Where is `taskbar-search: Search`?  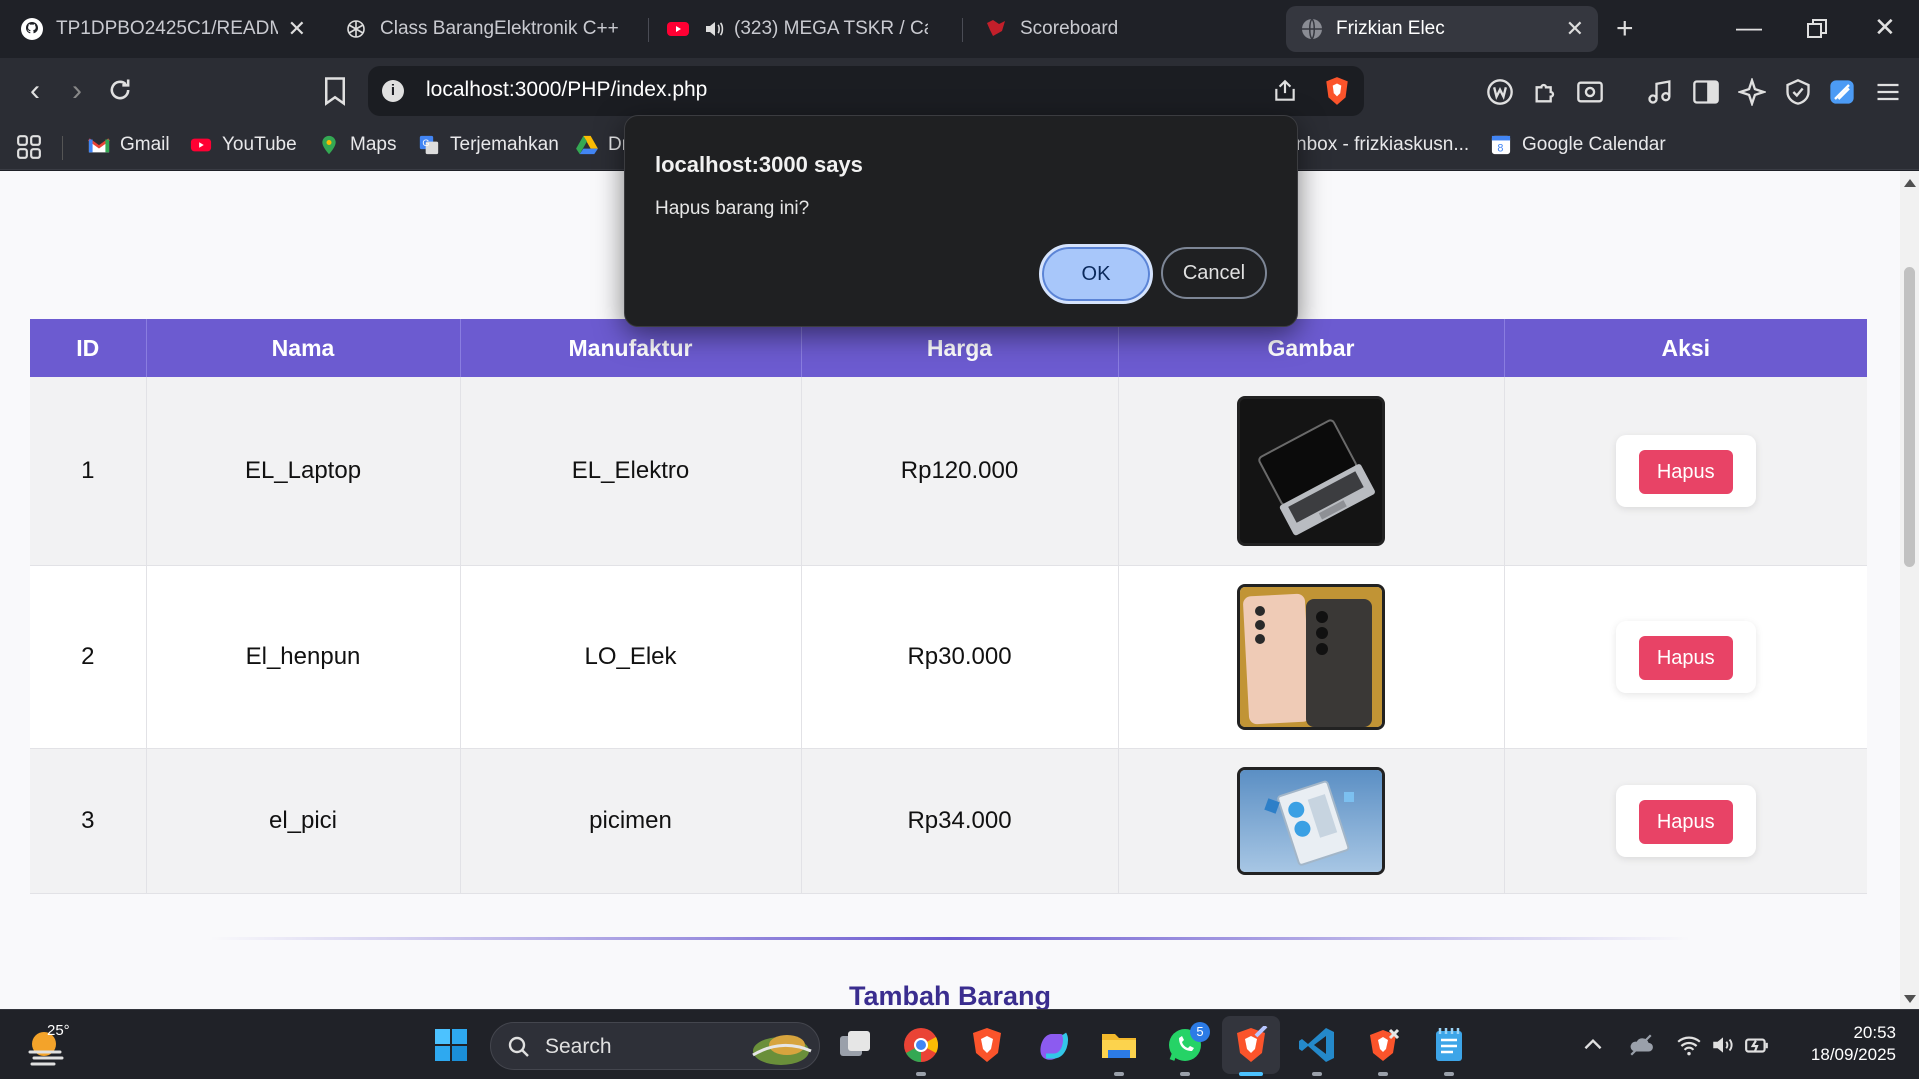 taskbar-search: Search is located at coordinates (655, 1046).